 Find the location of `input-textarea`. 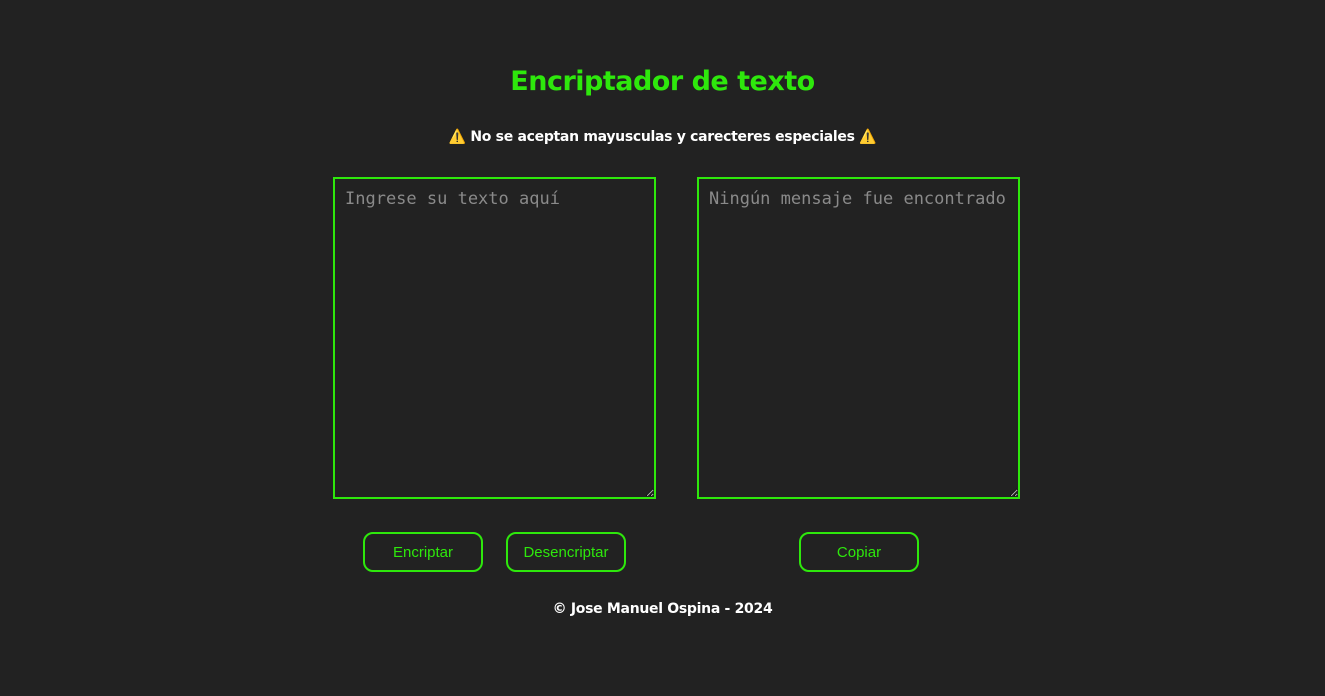

input-textarea is located at coordinates (494, 338).